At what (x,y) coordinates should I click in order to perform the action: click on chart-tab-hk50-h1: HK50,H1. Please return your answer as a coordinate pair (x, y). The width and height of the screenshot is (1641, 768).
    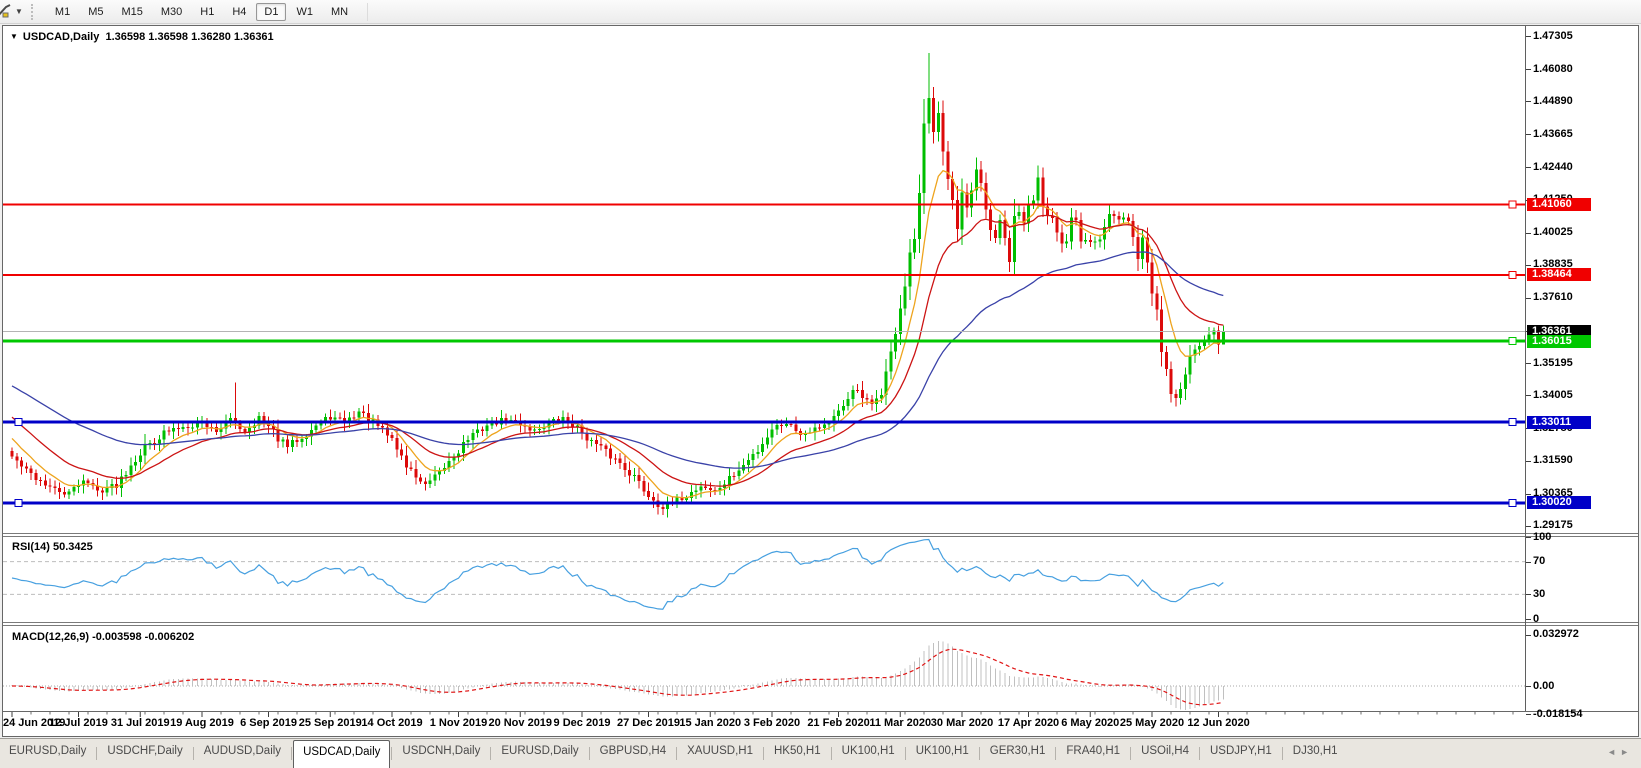
    Looking at the image, I should click on (797, 753).